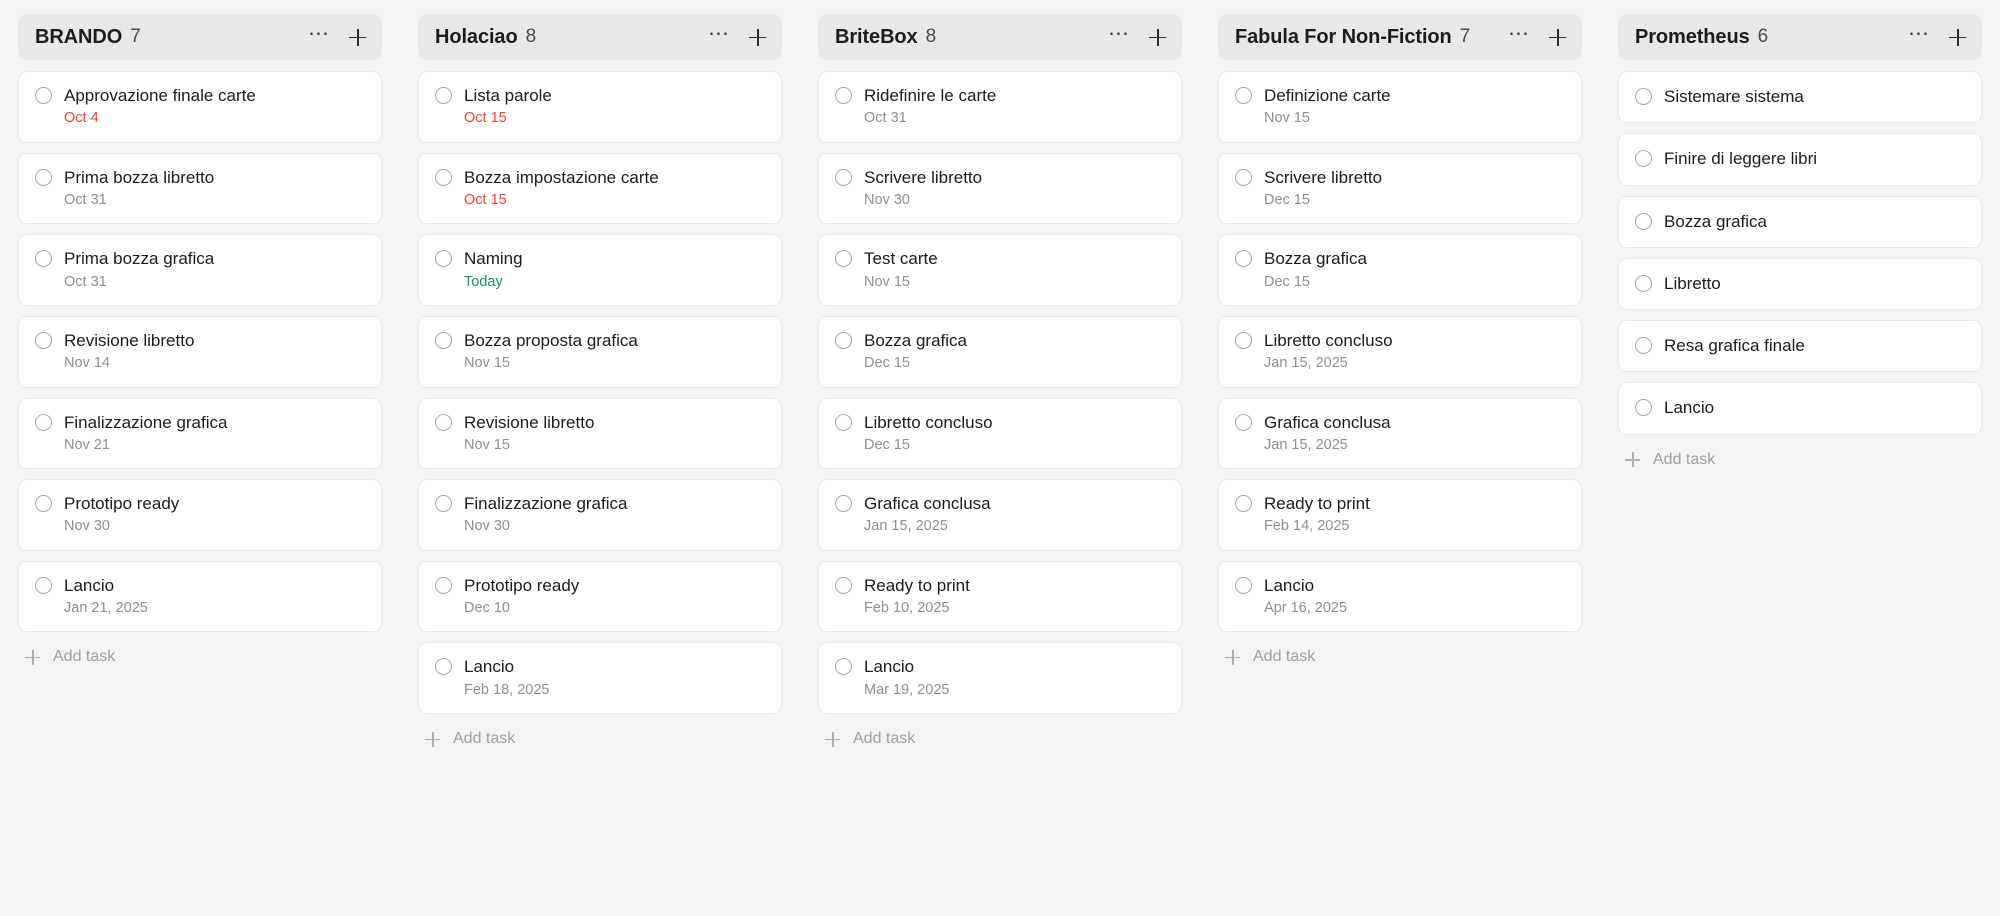  Describe the element at coordinates (506, 677) in the screenshot. I see `task-card-body: Lancio Feb 18, 2025` at that location.